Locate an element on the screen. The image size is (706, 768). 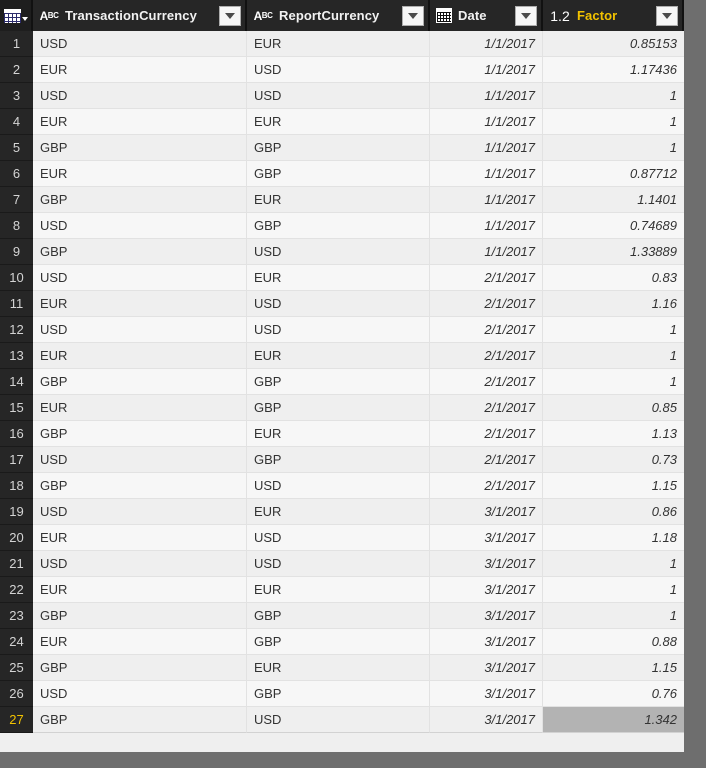
row-number: 21 is located at coordinates (16, 564).